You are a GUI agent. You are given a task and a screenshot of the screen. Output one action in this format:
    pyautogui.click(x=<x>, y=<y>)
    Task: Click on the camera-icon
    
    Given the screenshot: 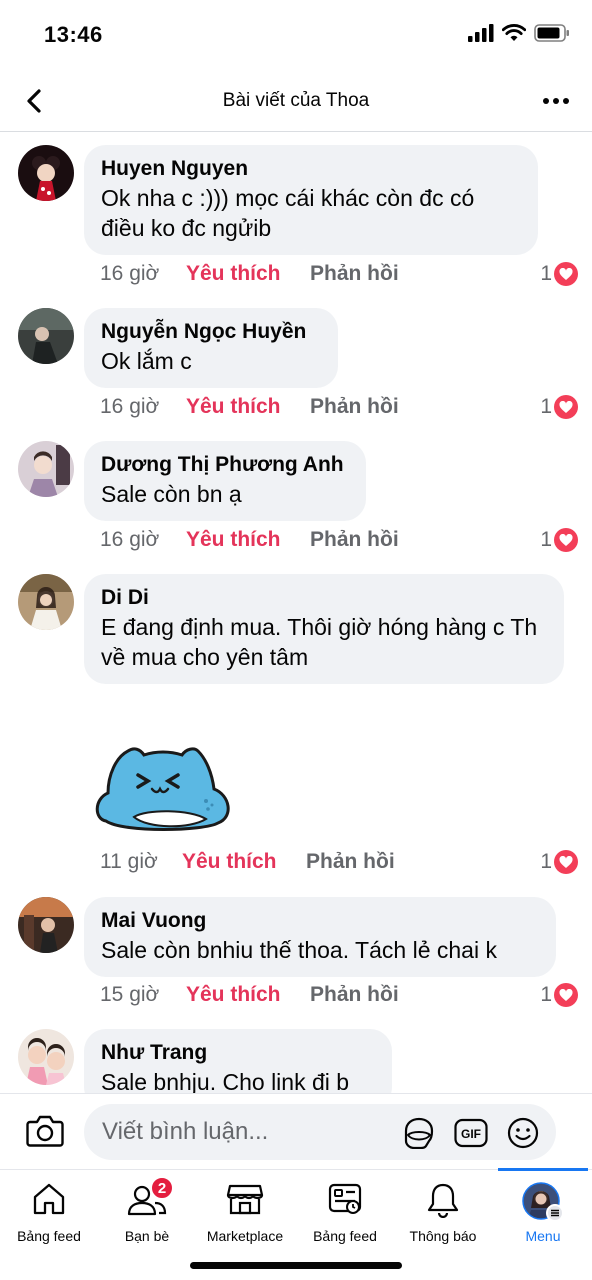 What is the action you would take?
    pyautogui.click(x=45, y=1131)
    